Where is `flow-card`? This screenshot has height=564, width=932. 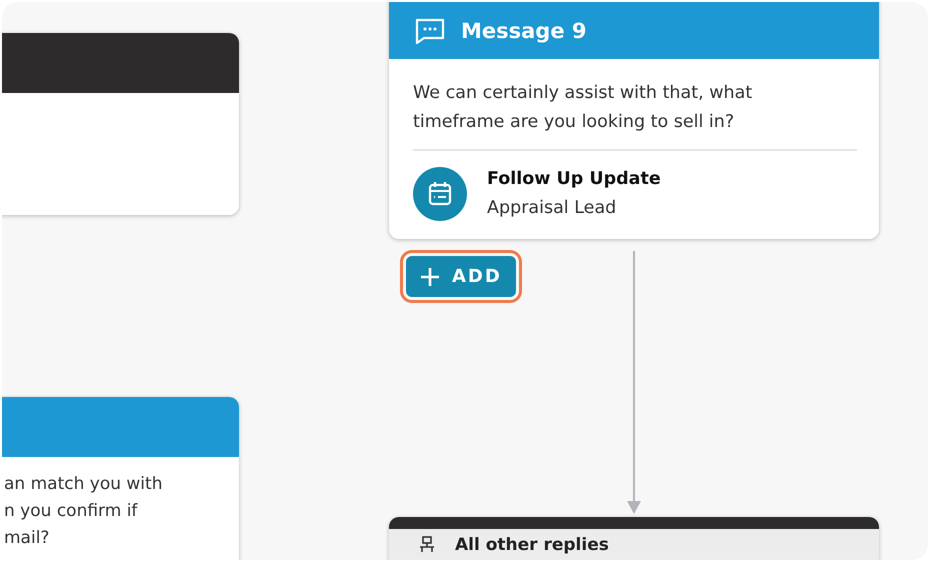
flow-card is located at coordinates (120, 124).